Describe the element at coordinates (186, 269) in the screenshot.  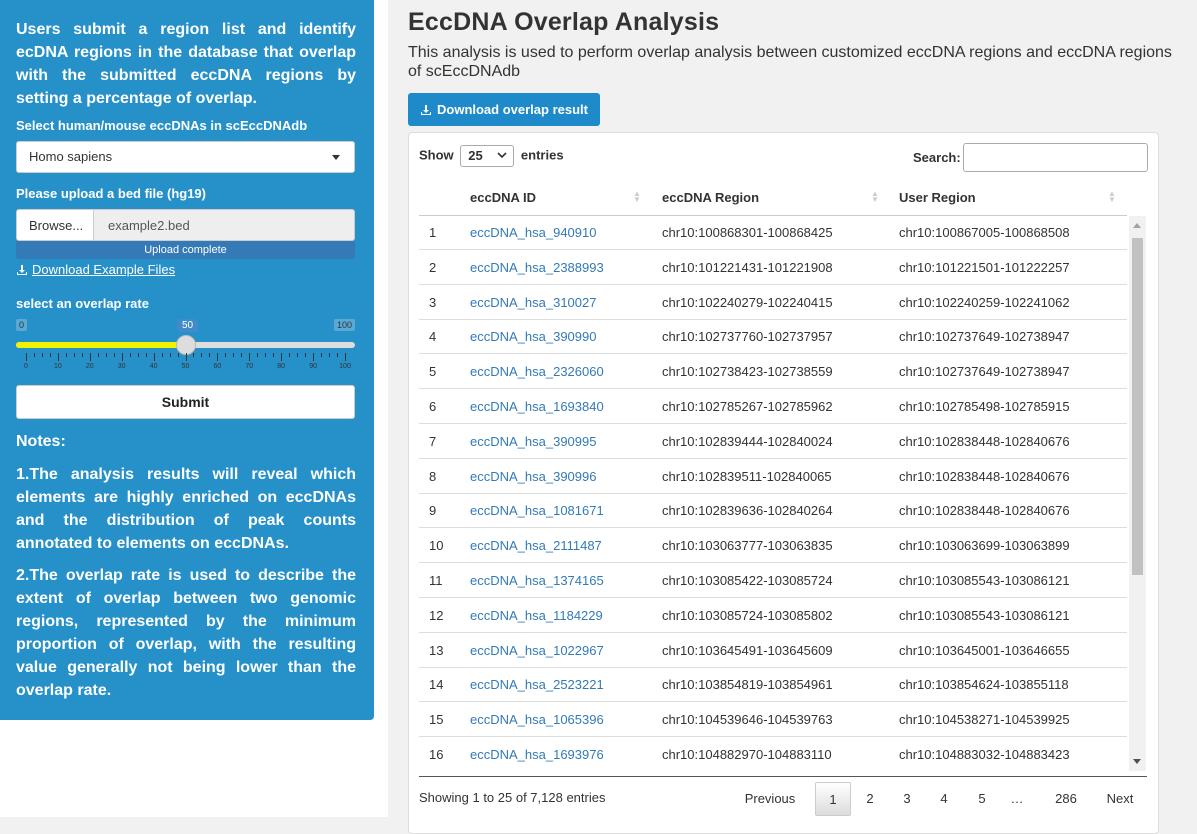
I see `download-example-link: Download Example Files` at that location.